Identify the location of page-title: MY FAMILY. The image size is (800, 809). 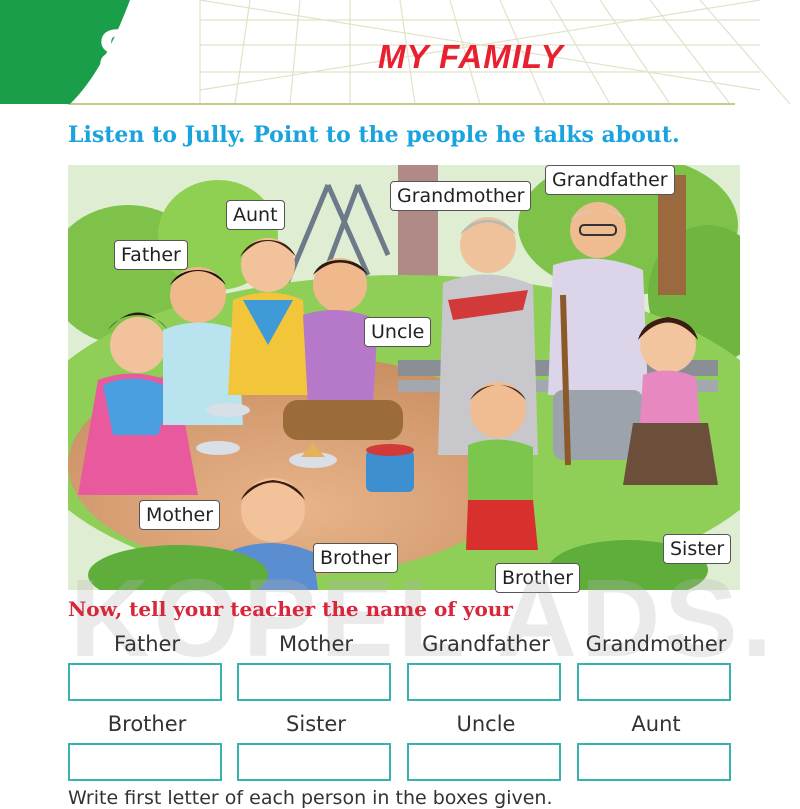
(471, 56).